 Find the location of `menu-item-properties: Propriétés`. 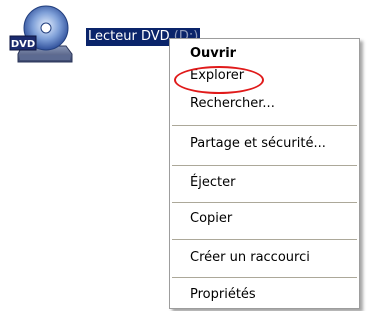

menu-item-properties: Propriétés is located at coordinates (223, 295).